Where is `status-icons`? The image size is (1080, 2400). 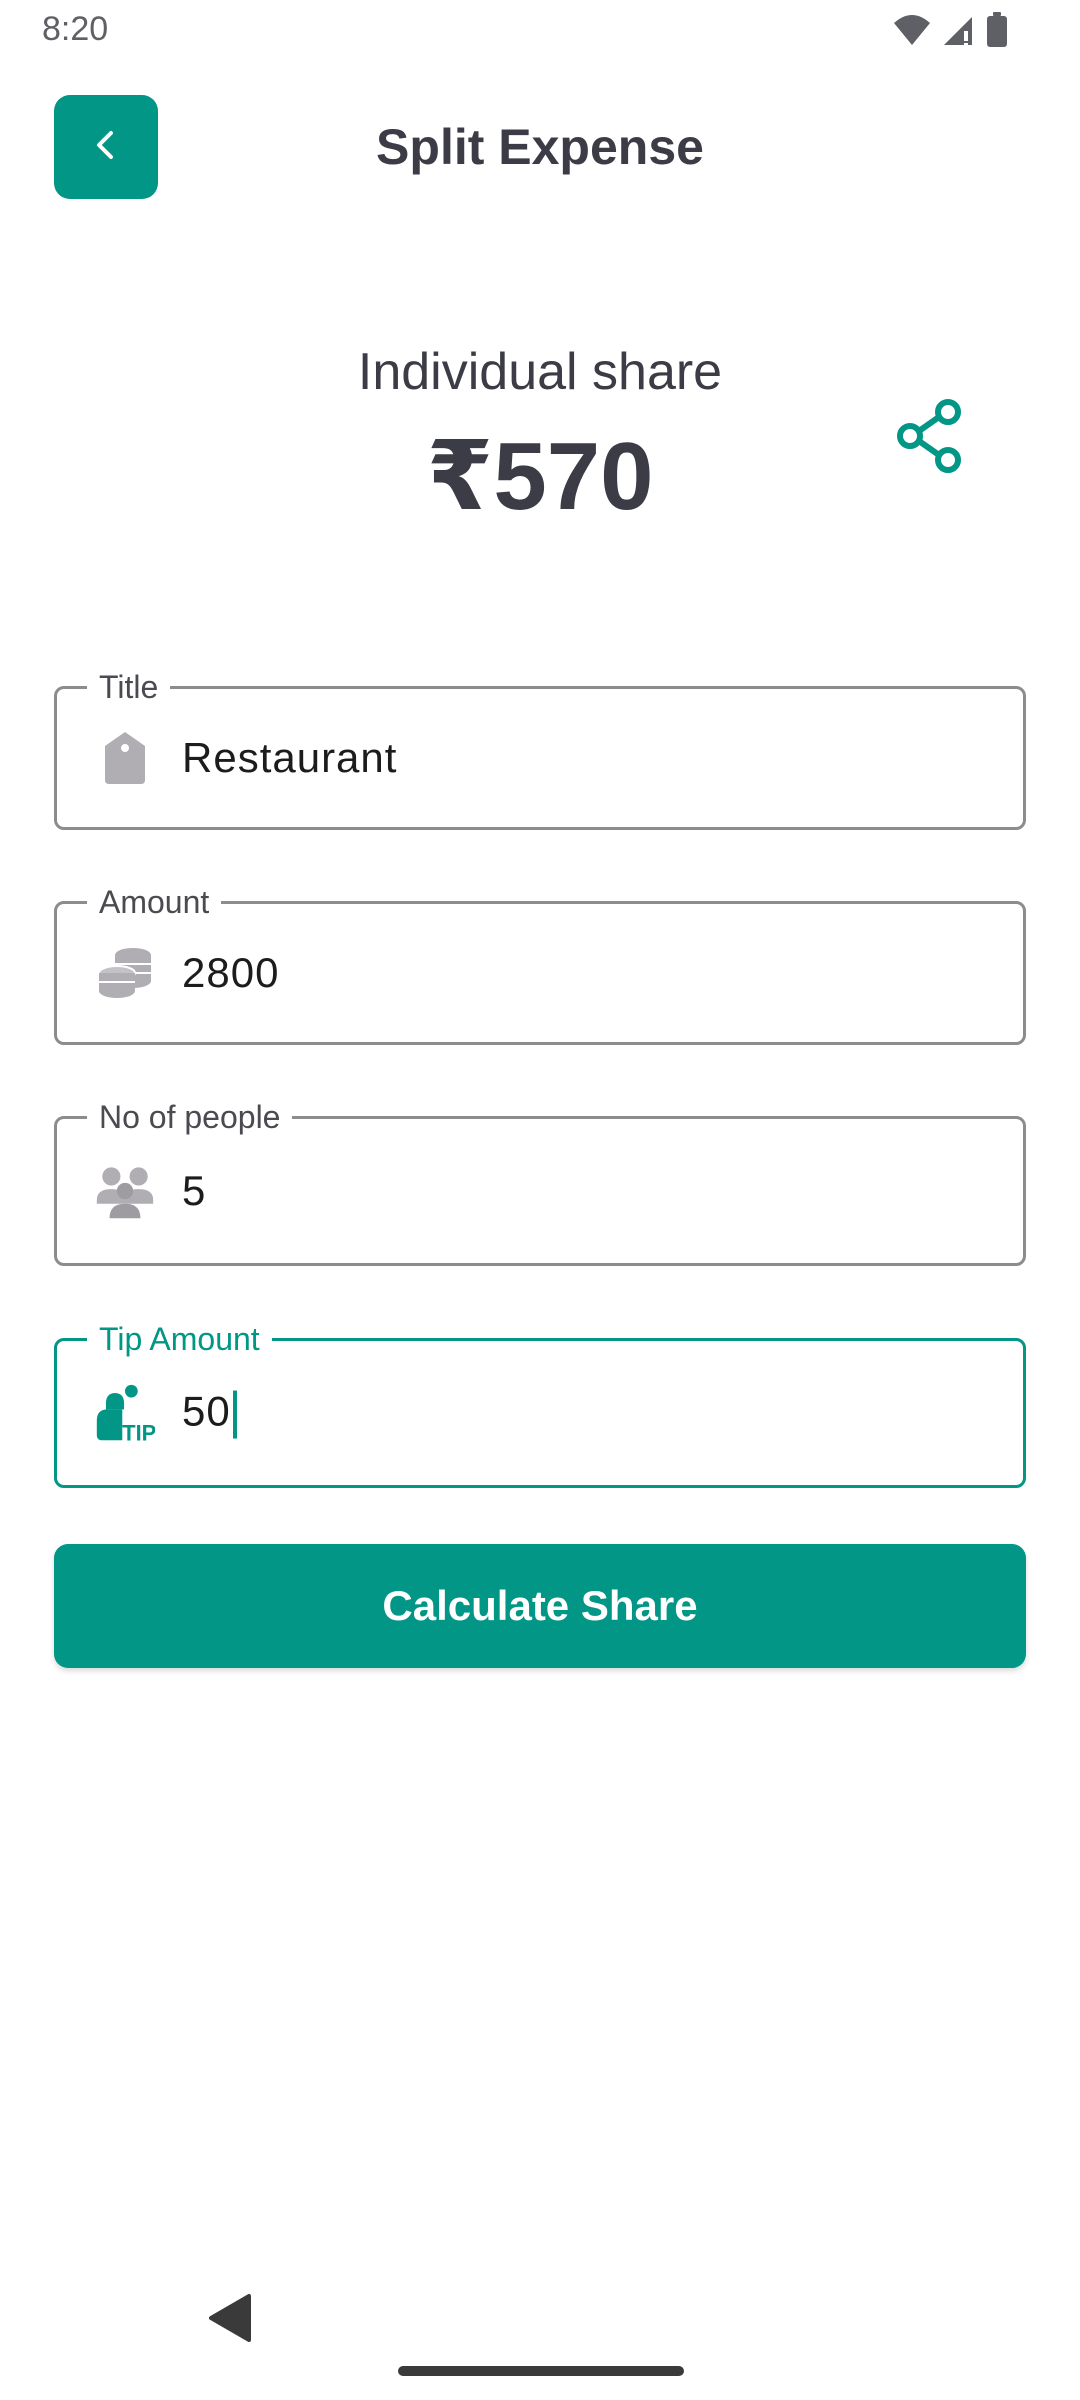
status-icons is located at coordinates (950, 32).